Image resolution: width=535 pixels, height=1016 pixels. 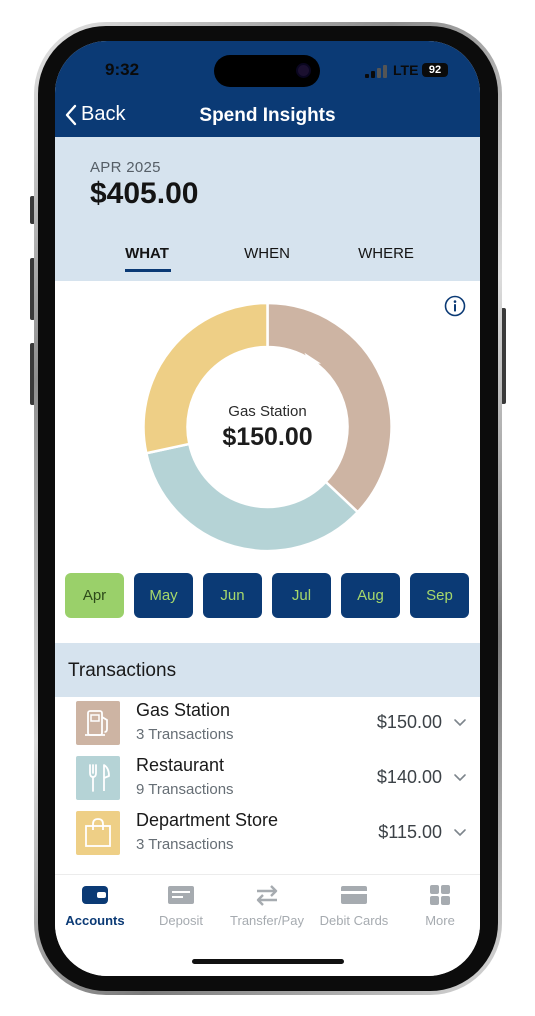 I want to click on transaction-row-department-store: Department Store 3 Transactions $115.00, so click(x=267, y=837).